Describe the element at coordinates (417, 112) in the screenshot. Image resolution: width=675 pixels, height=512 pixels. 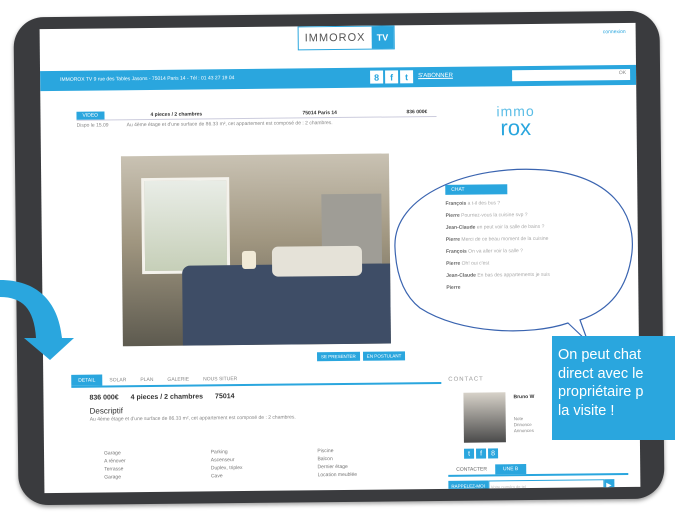
I see `property-price: 836 000€` at that location.